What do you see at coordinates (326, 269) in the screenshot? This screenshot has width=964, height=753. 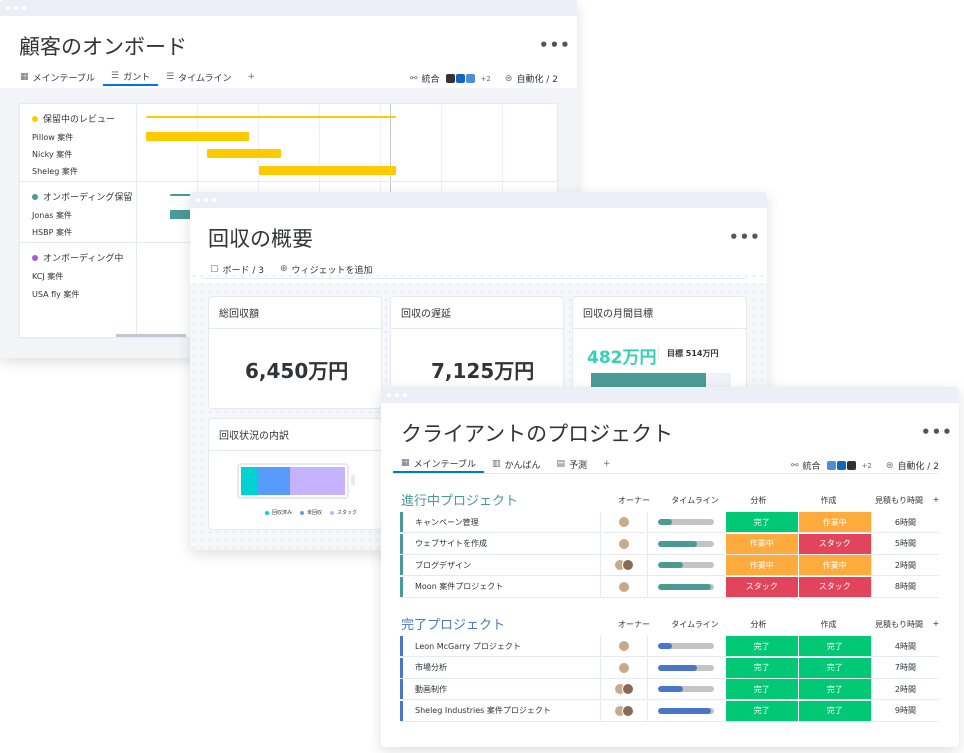 I see `add-widget-button: ⊕ ウィジェットを追加` at bounding box center [326, 269].